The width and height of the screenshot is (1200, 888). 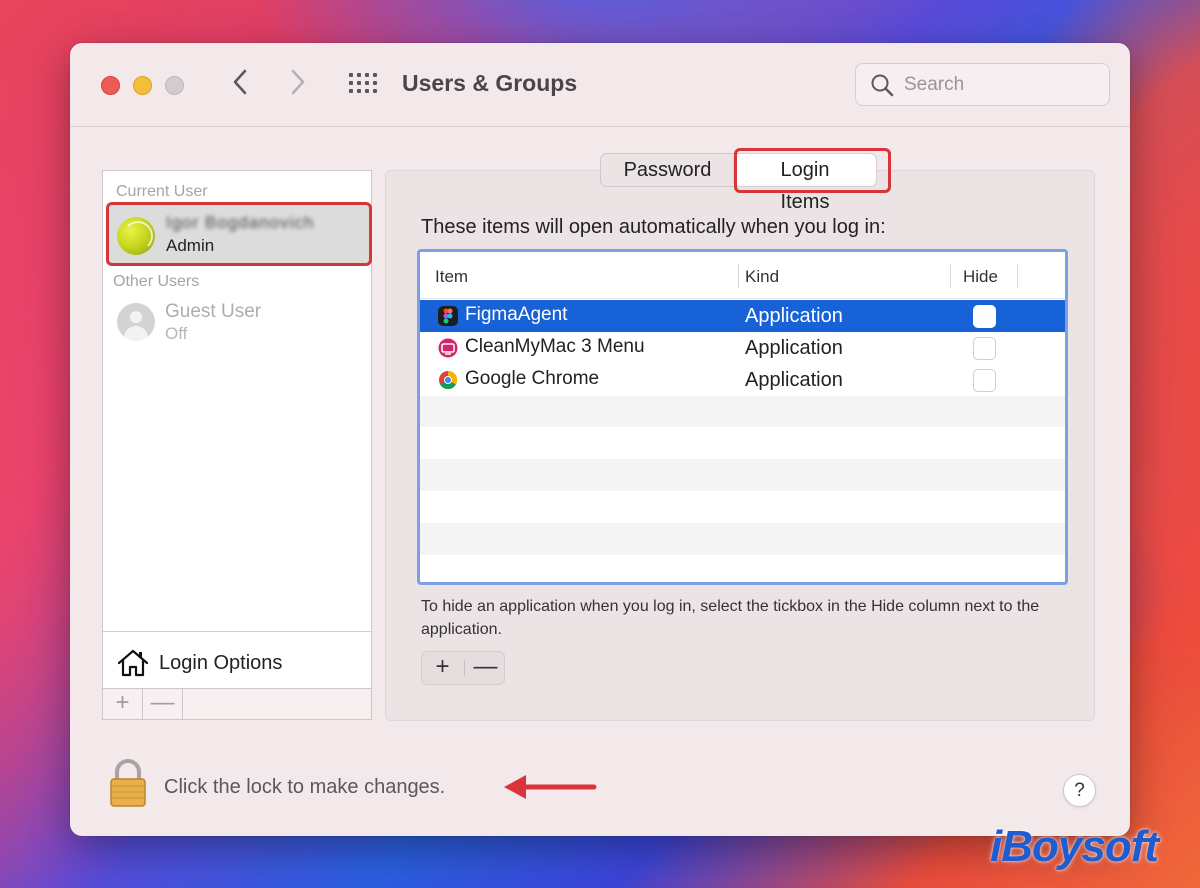 I want to click on lock-icon, so click(x=128, y=783).